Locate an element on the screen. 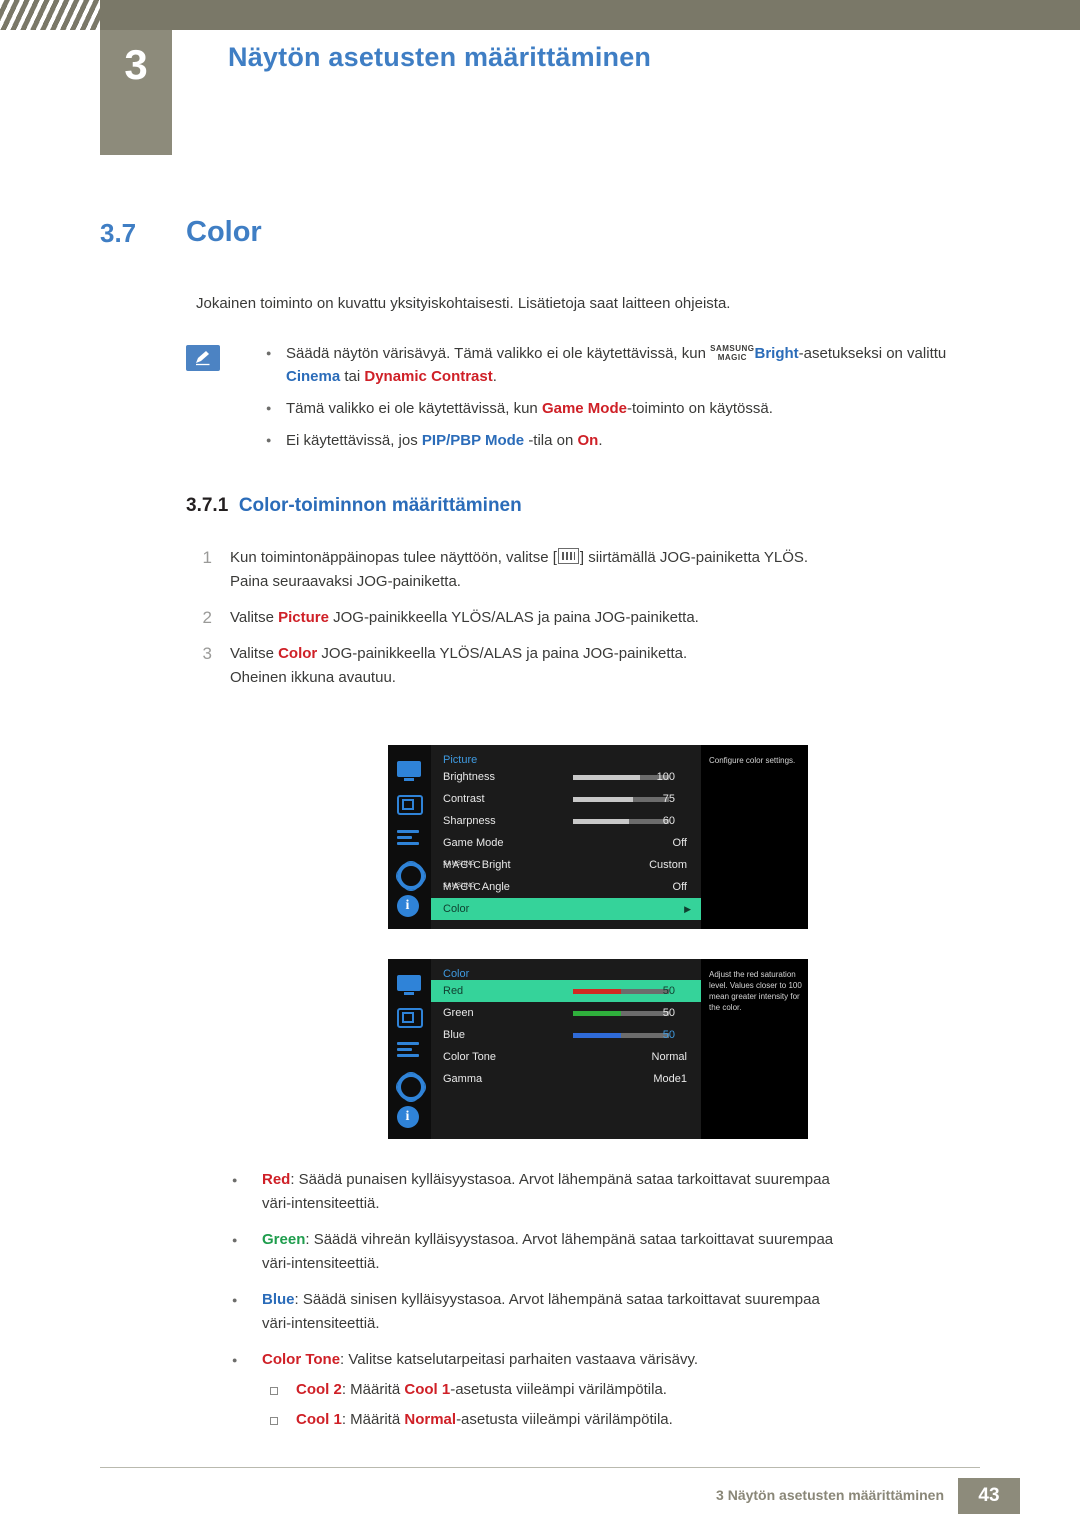 The width and height of the screenshot is (1080, 1527). note-pencil-icon is located at coordinates (203, 358).